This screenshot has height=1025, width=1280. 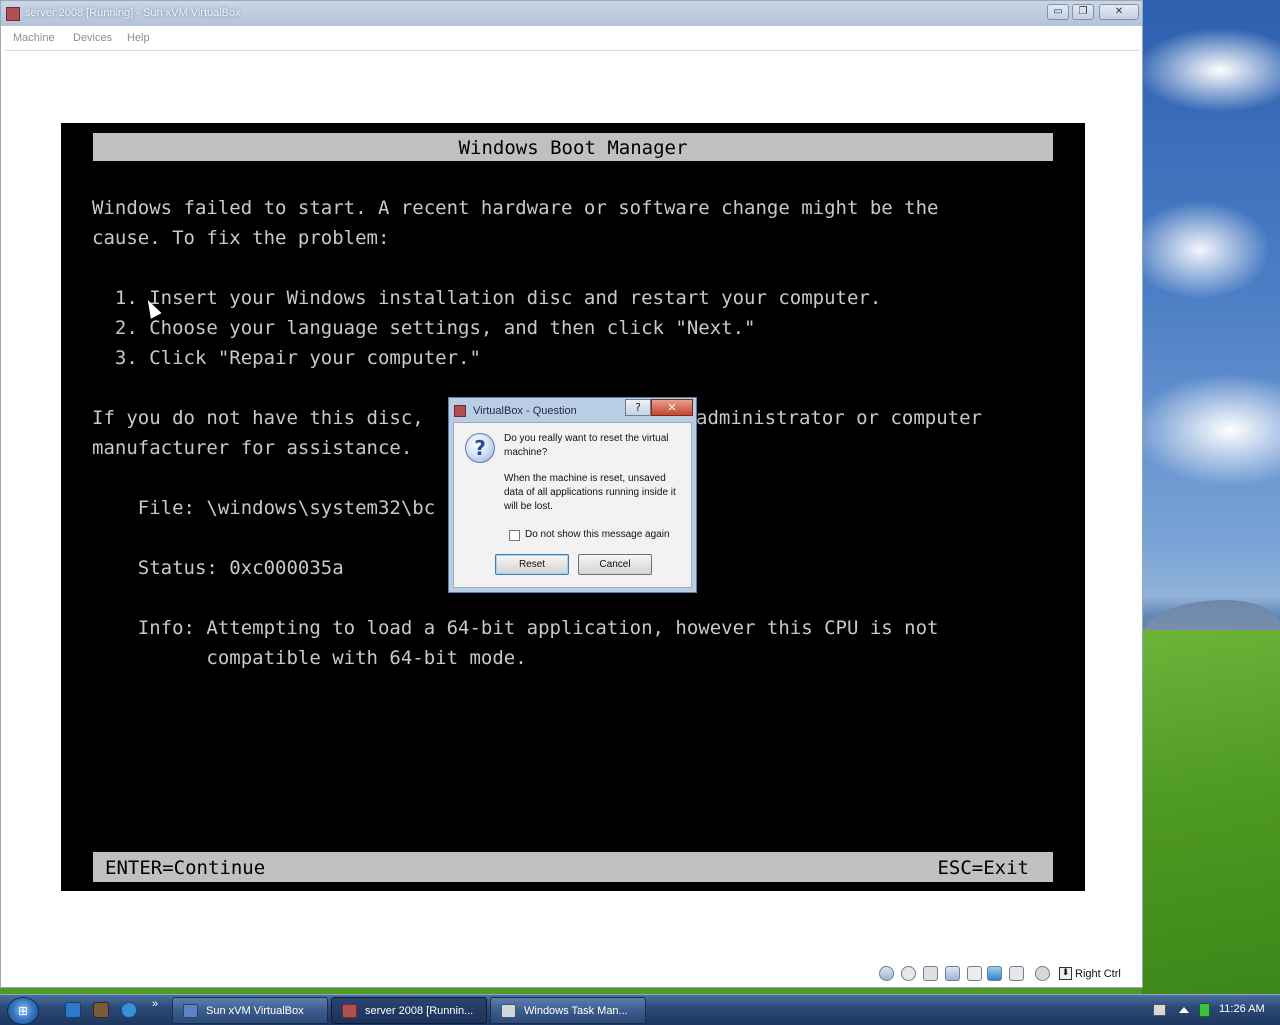 What do you see at coordinates (983, 868) in the screenshot?
I see `footer-esc-exit: ESC=Exit` at bounding box center [983, 868].